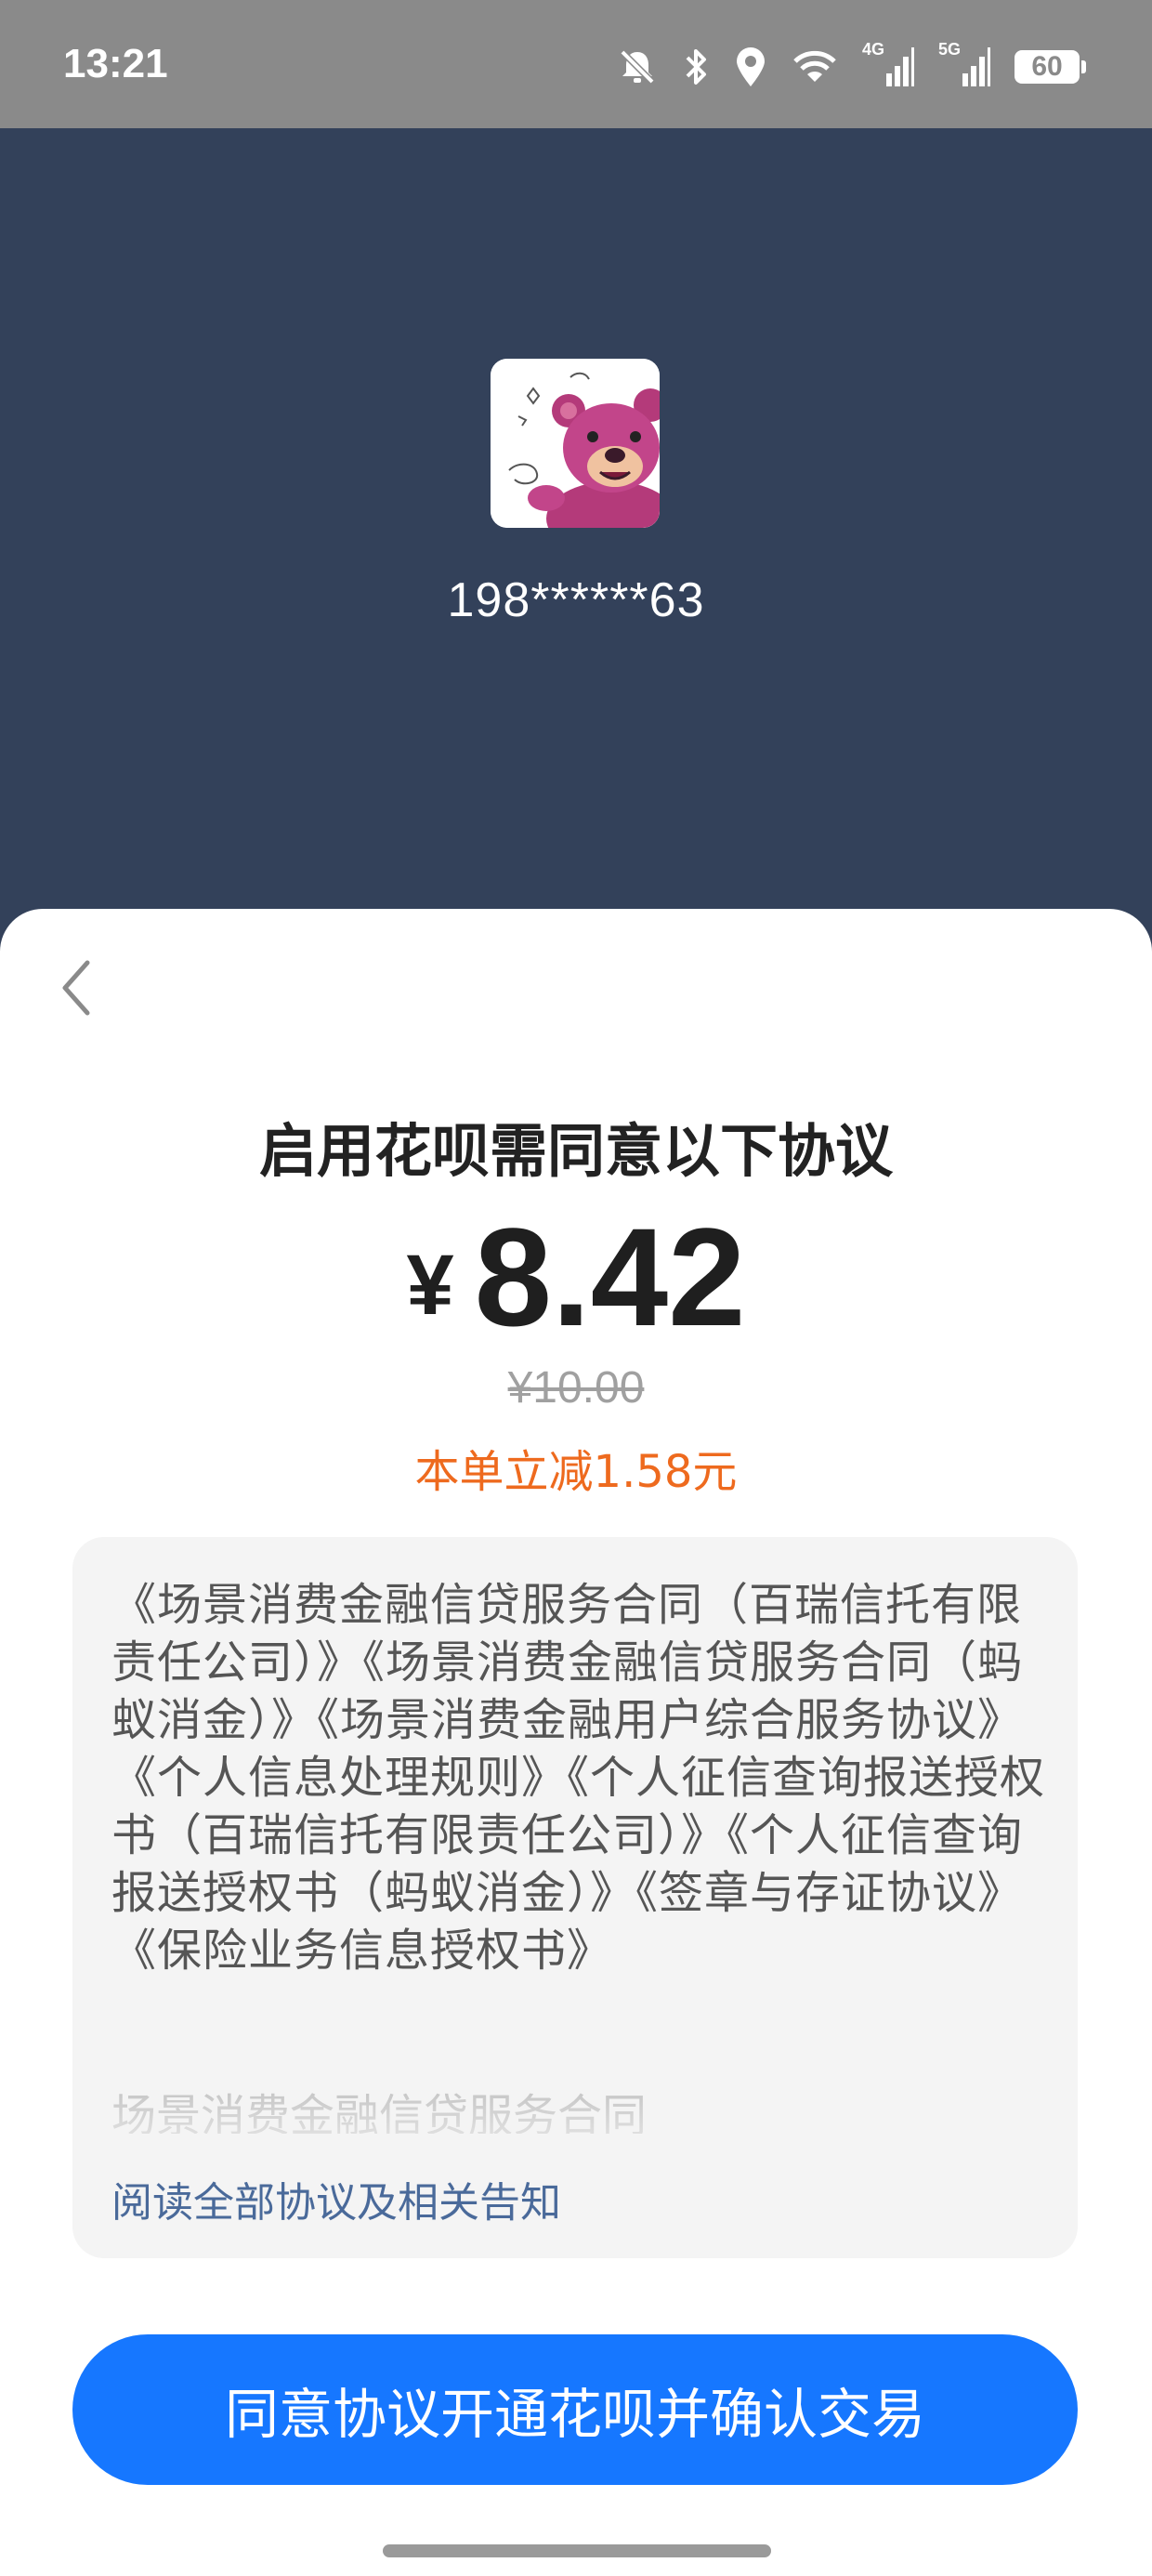 The image size is (1152, 2576). I want to click on amount-value: 8.42, so click(610, 1277).